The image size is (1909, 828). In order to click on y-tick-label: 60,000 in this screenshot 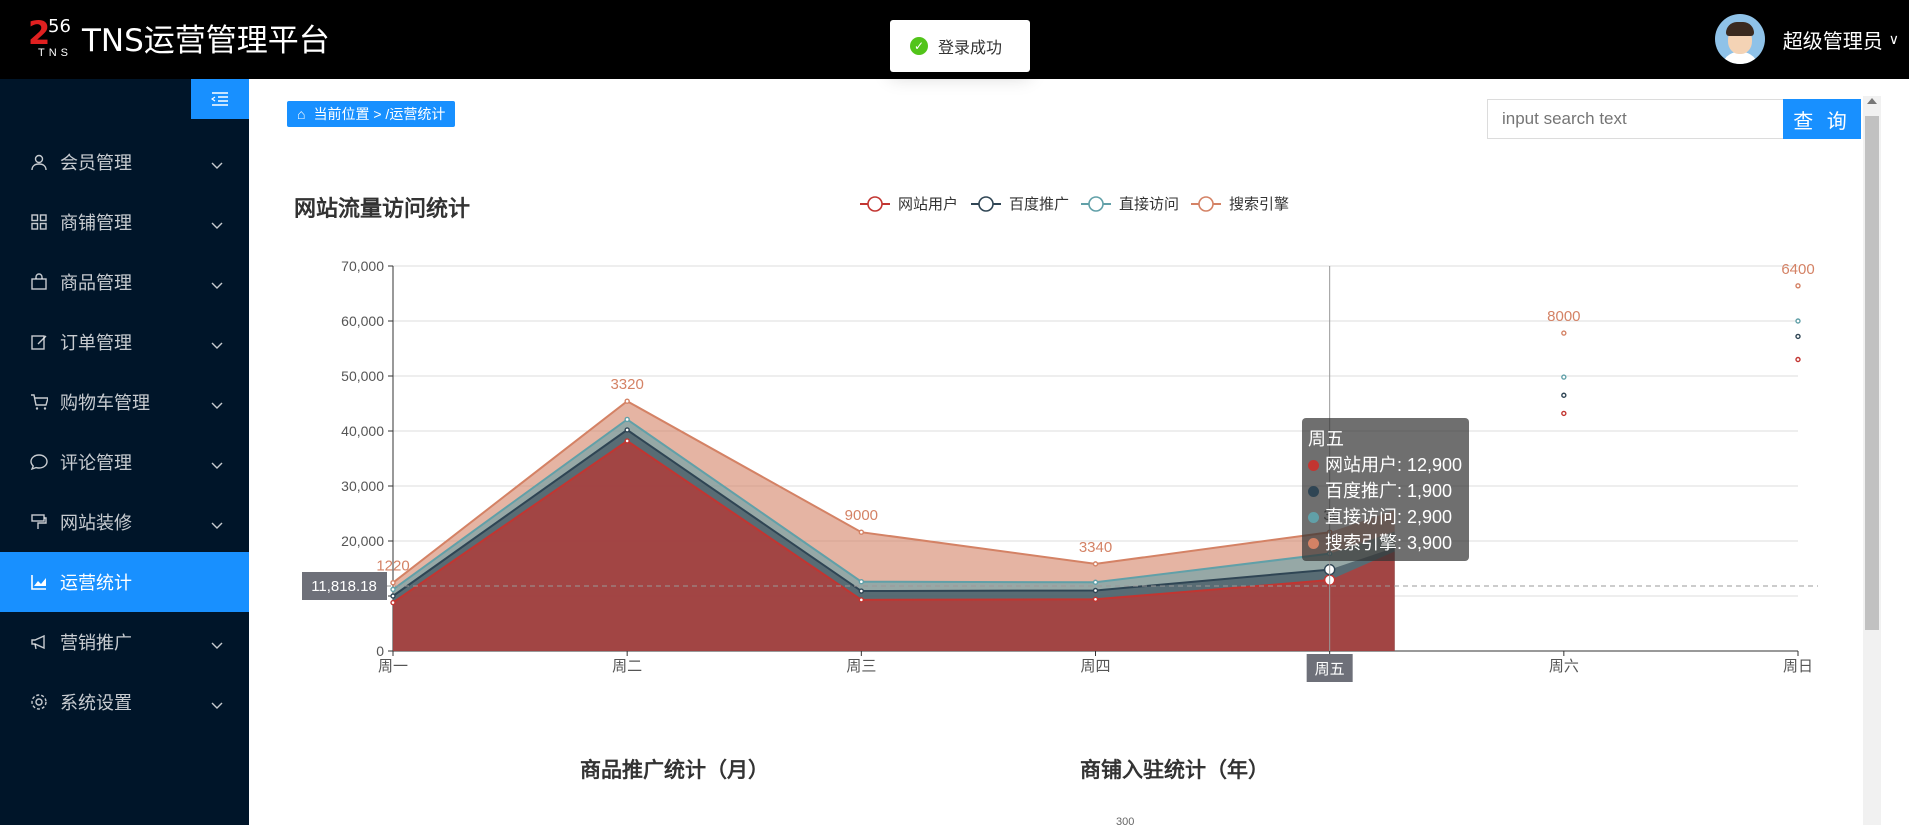, I will do `click(362, 321)`.